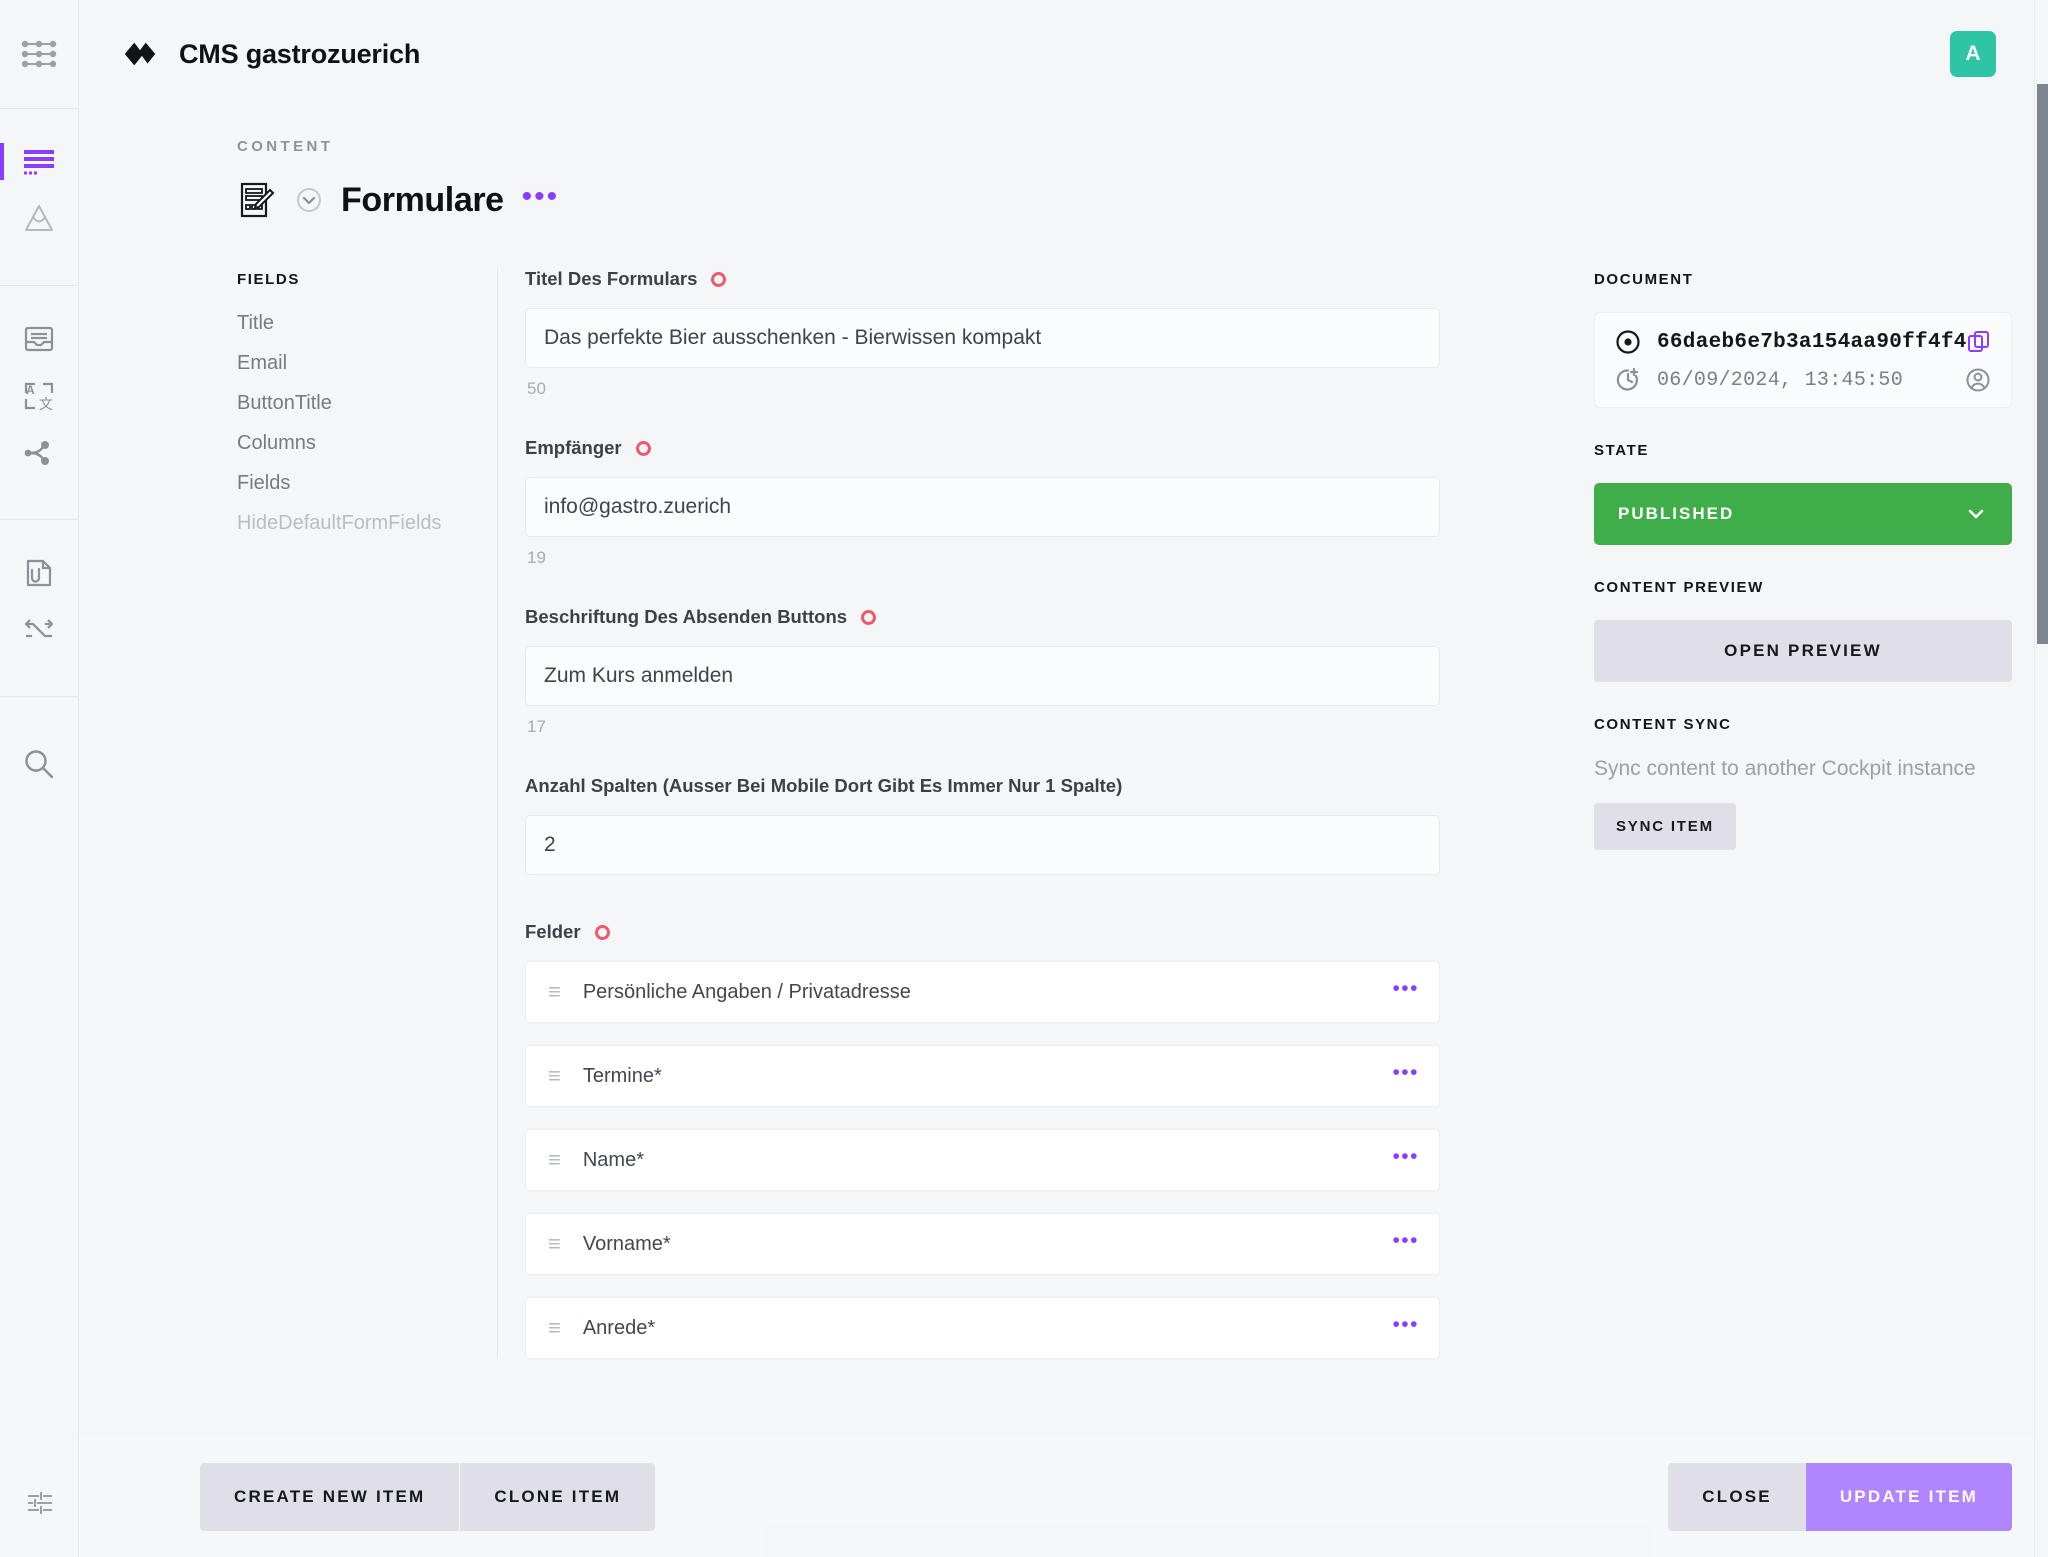  What do you see at coordinates (1908, 1497) in the screenshot?
I see `update-item-button: UPDATE ITEM` at bounding box center [1908, 1497].